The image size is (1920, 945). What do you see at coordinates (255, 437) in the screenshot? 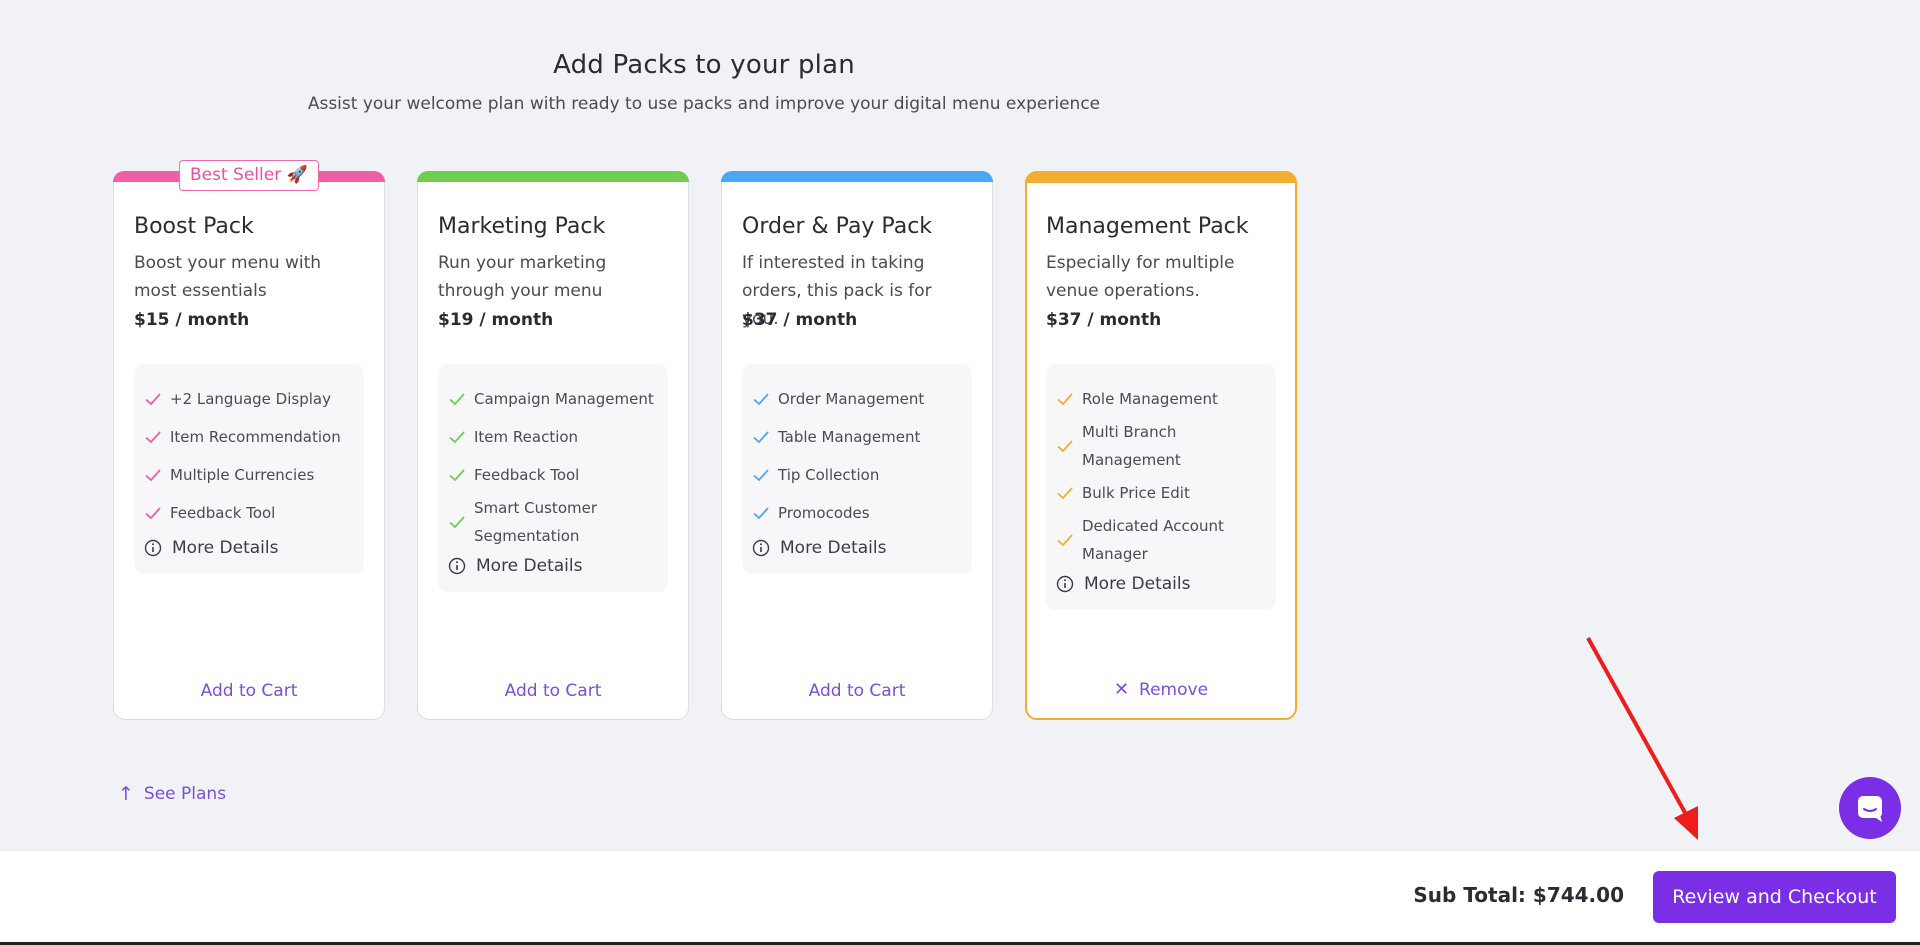
I see `feature-label: Item Recommendation` at bounding box center [255, 437].